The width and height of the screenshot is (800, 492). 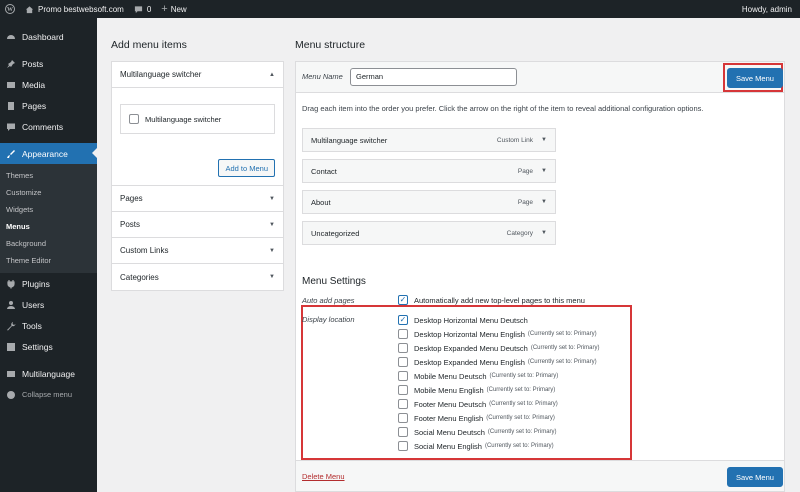 I want to click on sidebar-label: Pages, so click(x=34, y=105).